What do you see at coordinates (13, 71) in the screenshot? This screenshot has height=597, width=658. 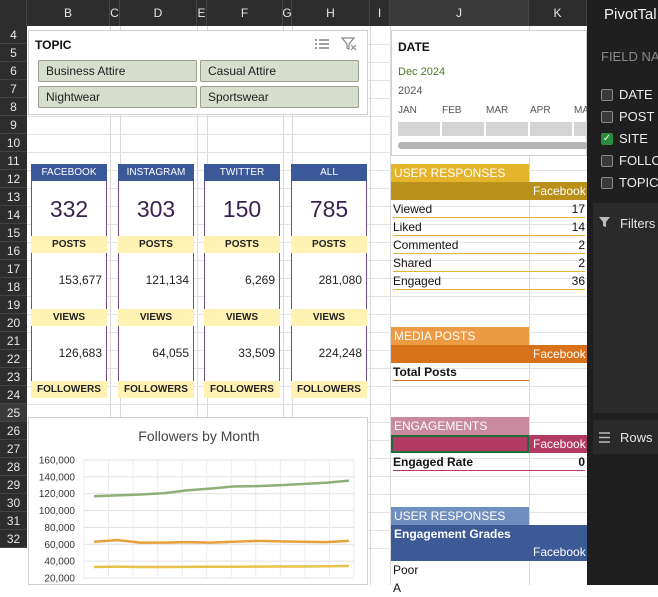 I see `row-header-6: 6` at bounding box center [13, 71].